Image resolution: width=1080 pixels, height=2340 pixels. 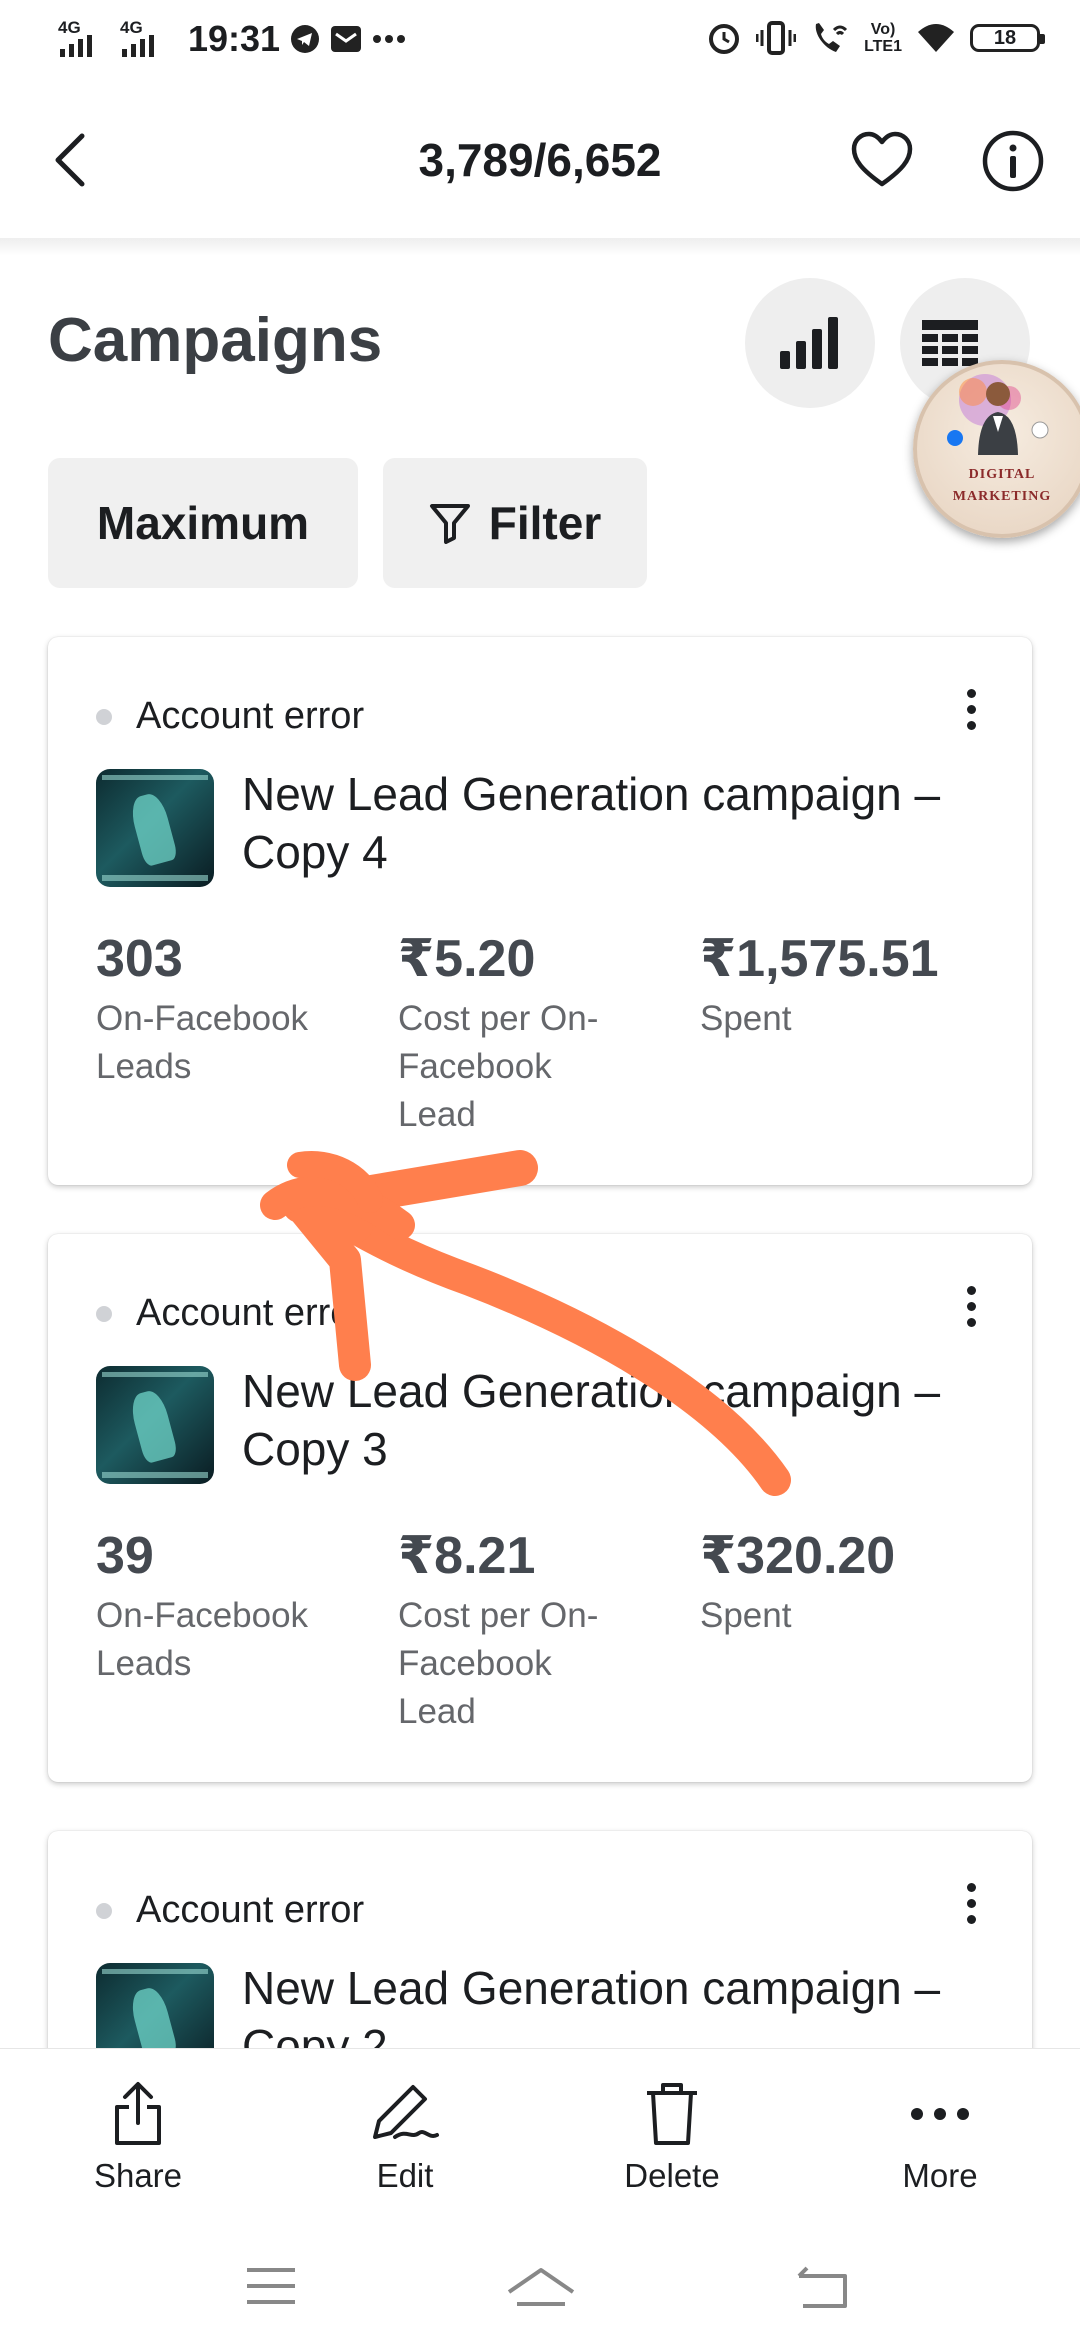 I want to click on share-icon, so click(x=138, y=2113).